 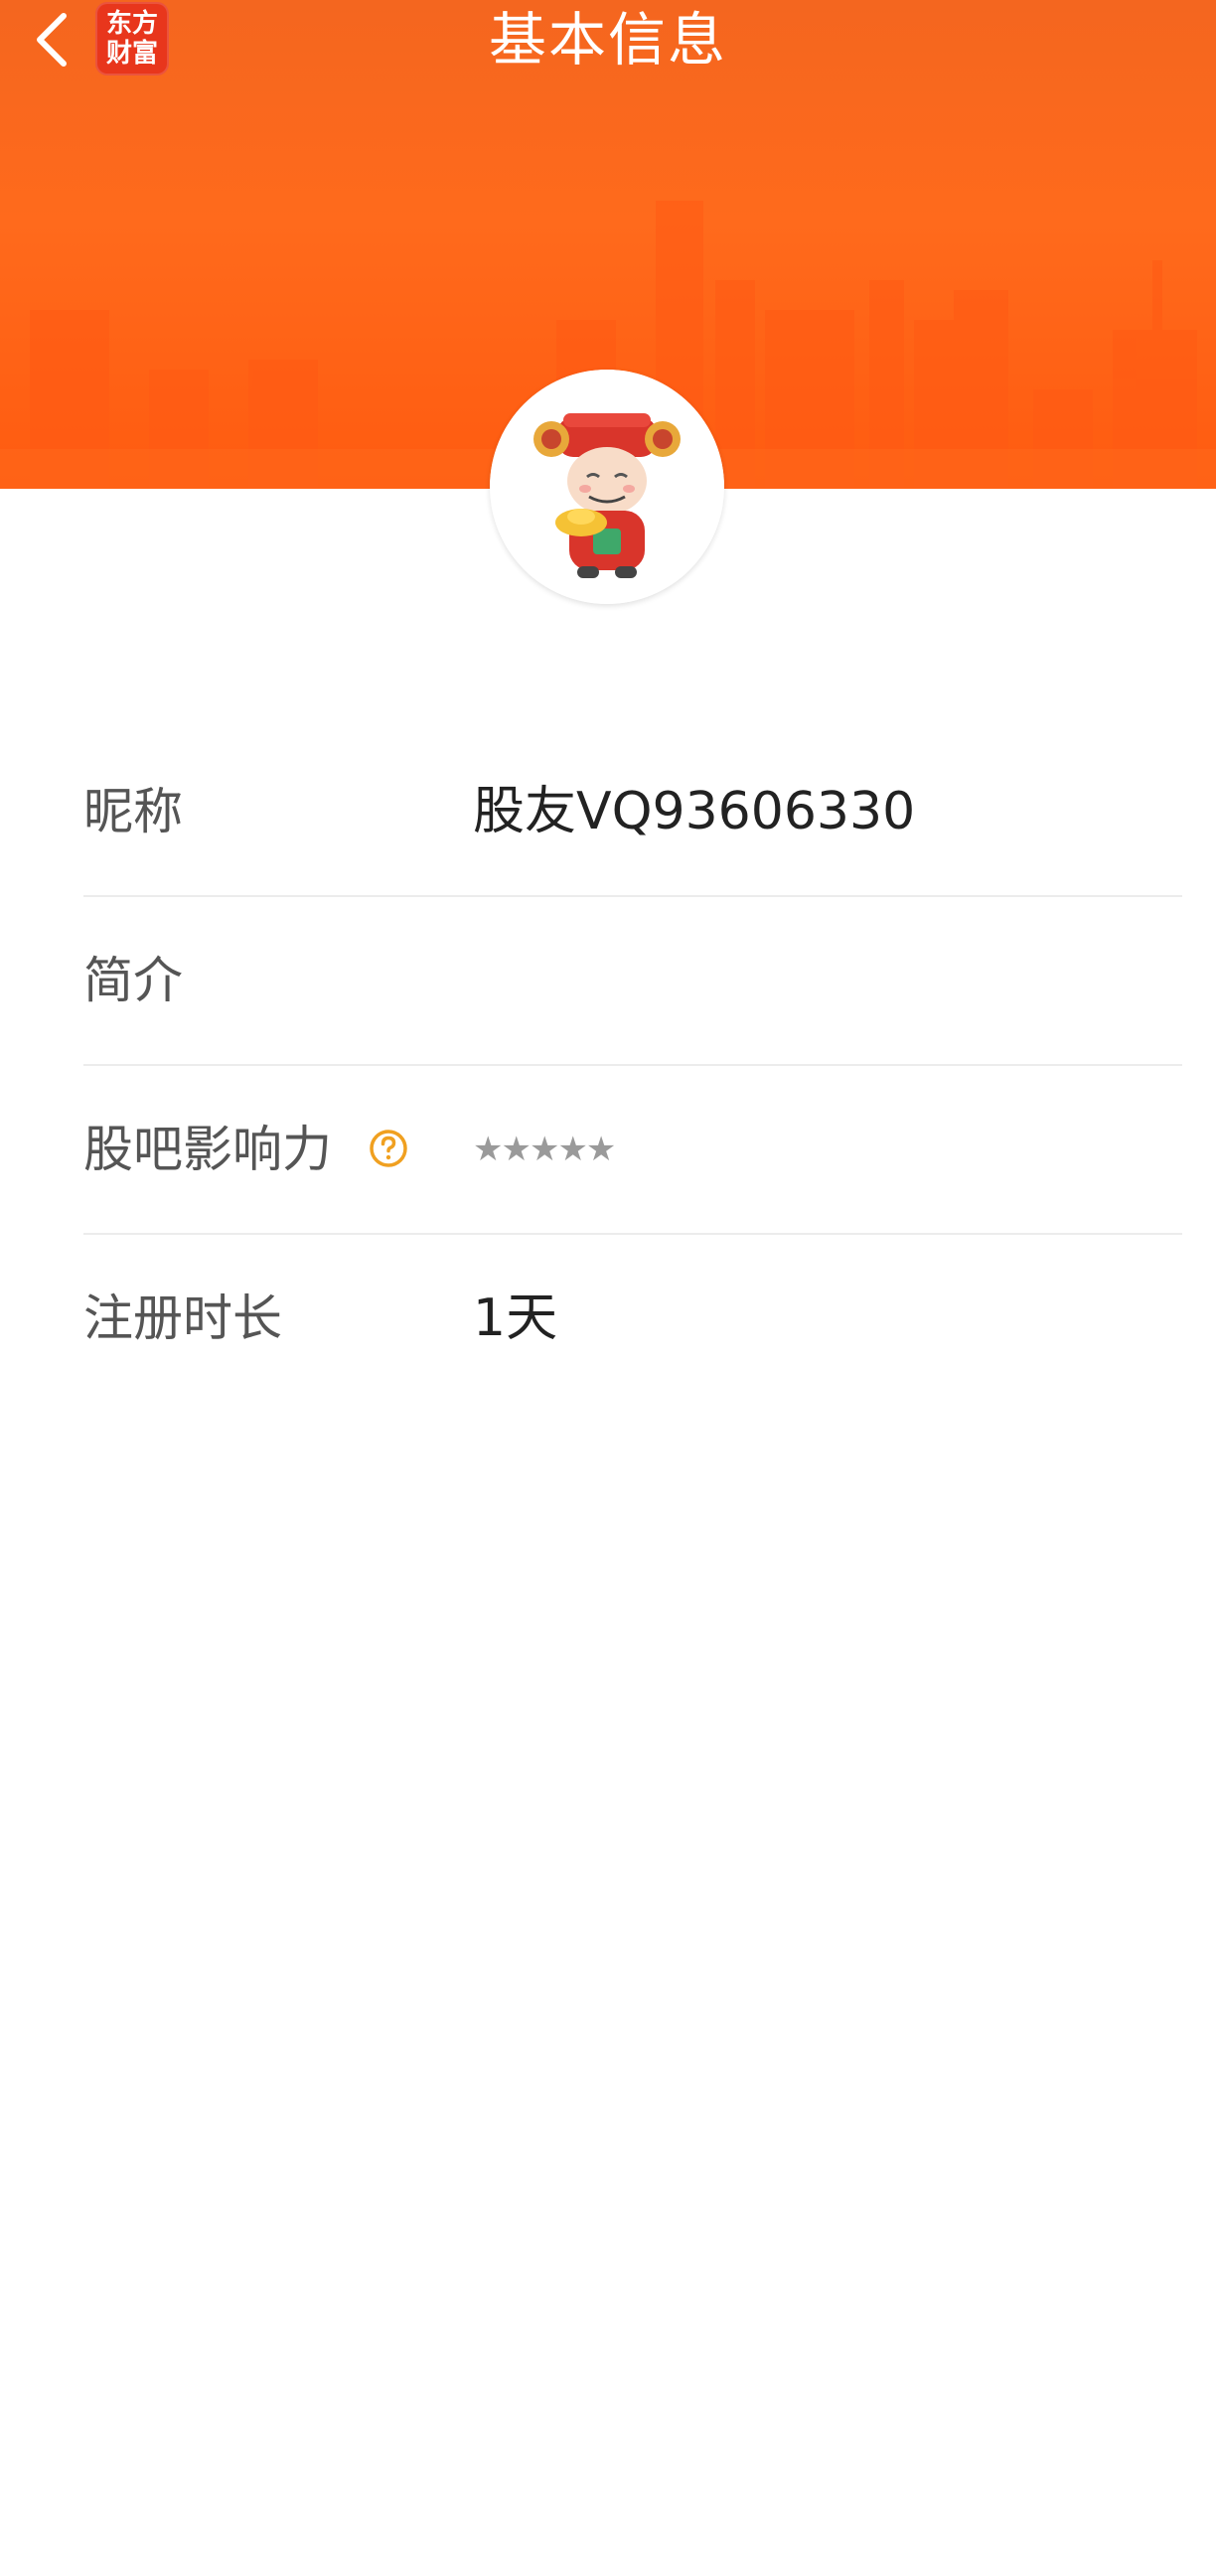 What do you see at coordinates (515, 1318) in the screenshot?
I see `register-value: 1天` at bounding box center [515, 1318].